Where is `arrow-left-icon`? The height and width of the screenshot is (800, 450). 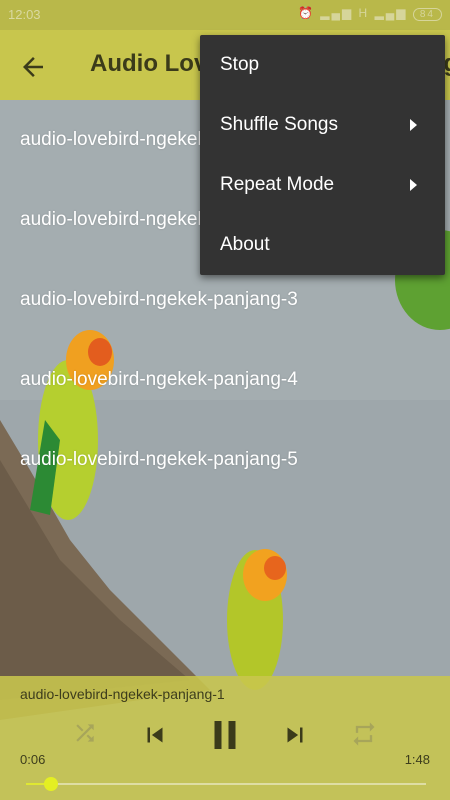
arrow-left-icon is located at coordinates (33, 67).